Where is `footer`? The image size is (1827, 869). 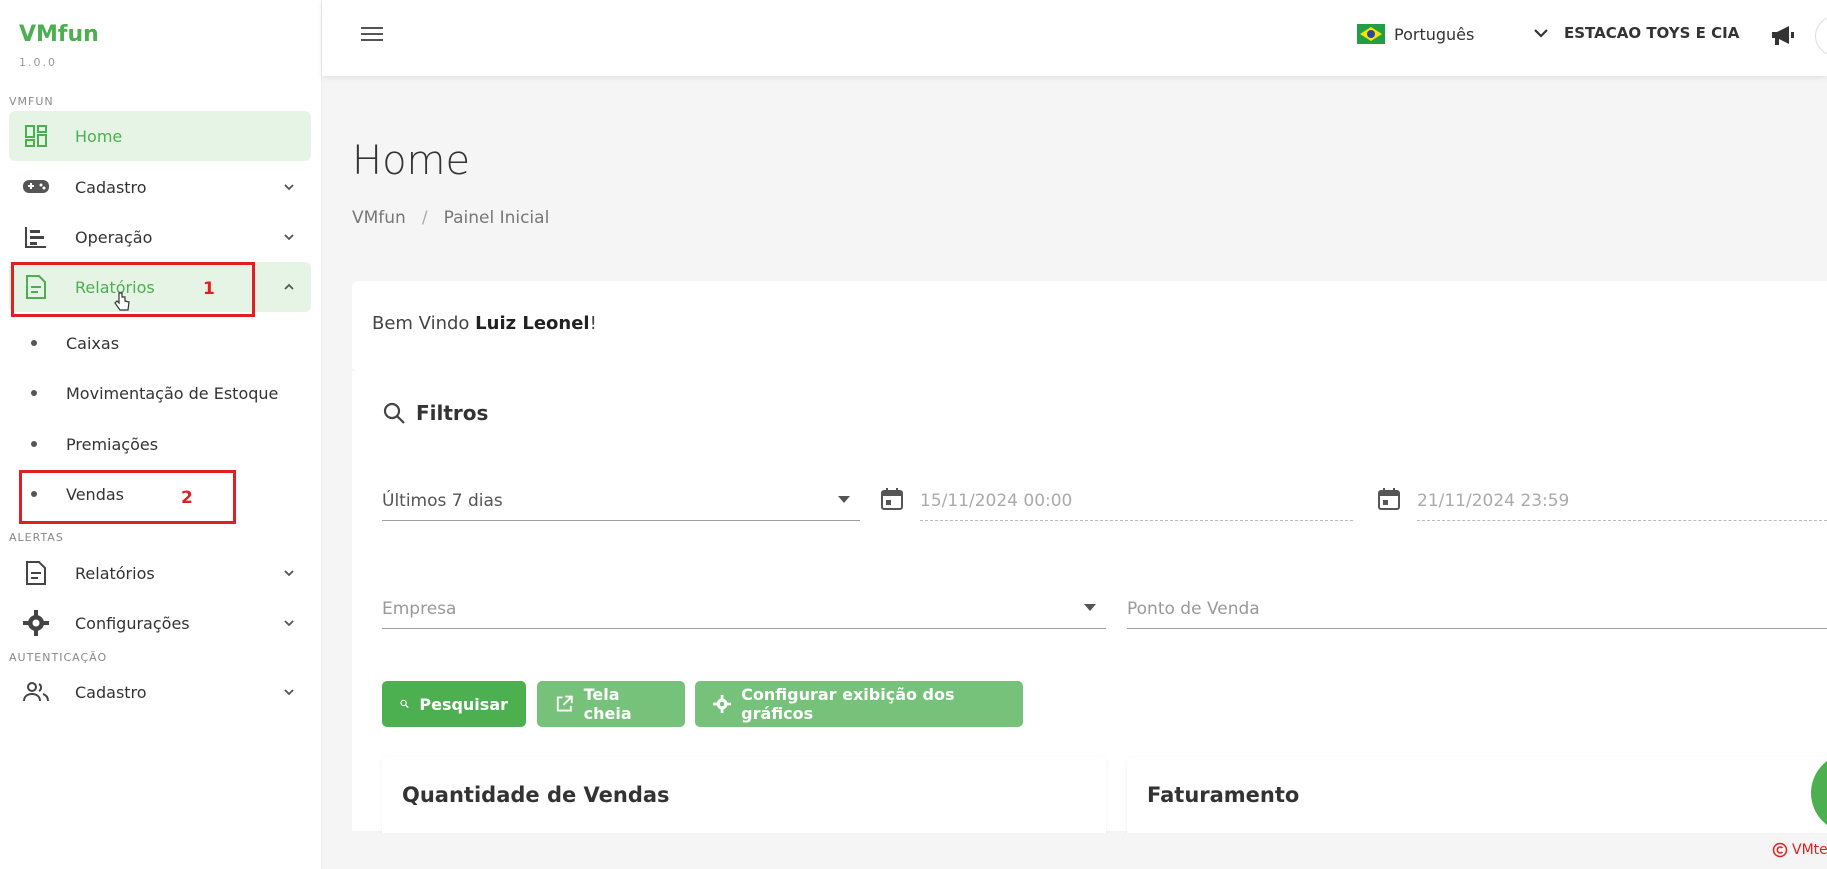 footer is located at coordinates (1074, 851).